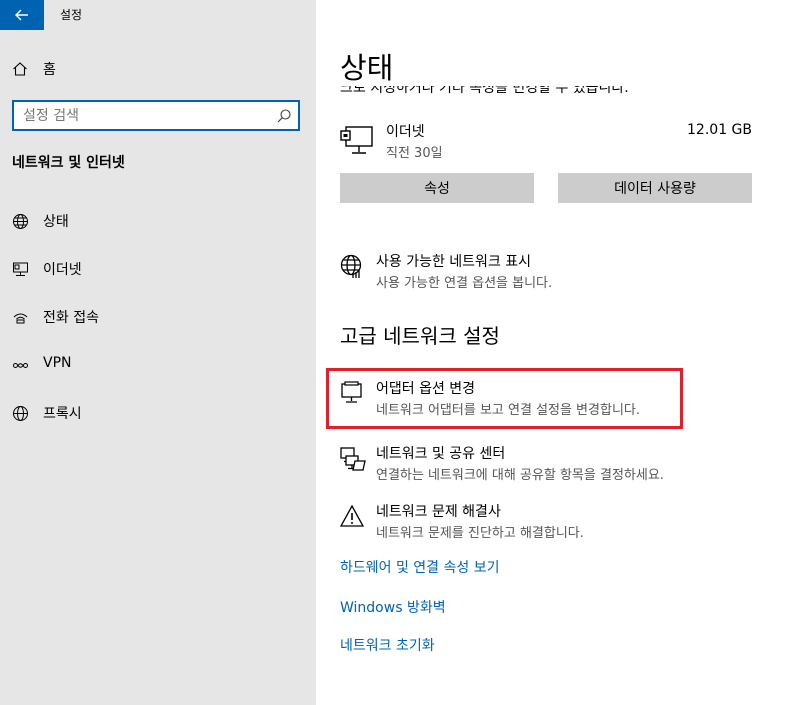  I want to click on home-icon, so click(20, 69).